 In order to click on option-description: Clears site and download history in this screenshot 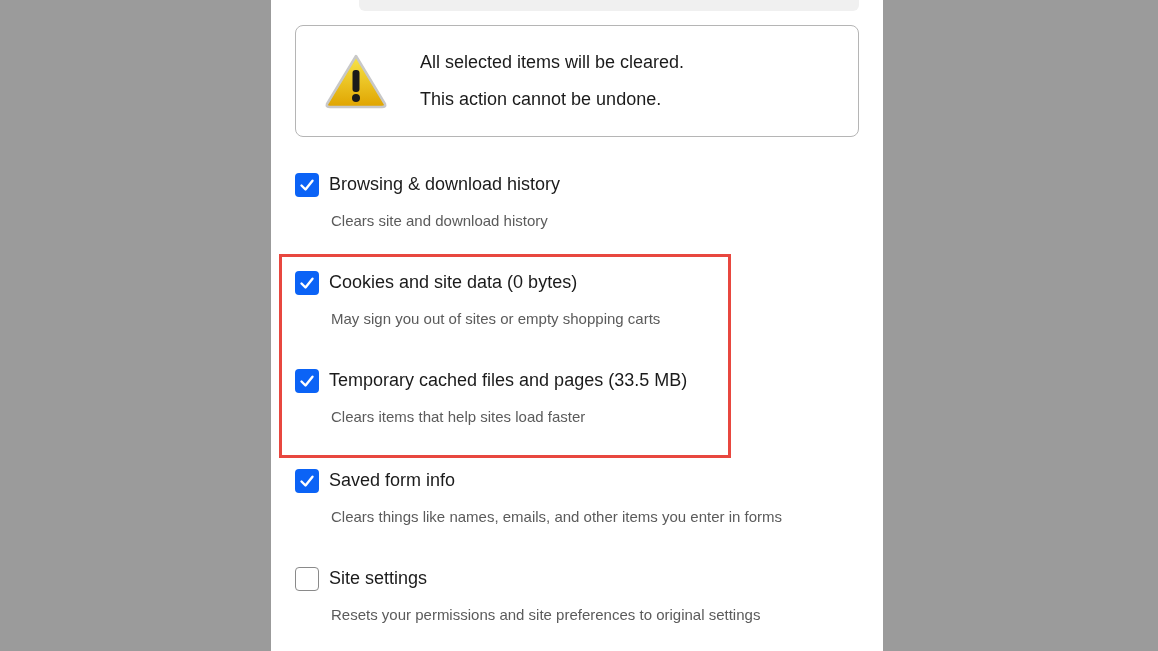, I will do `click(440, 221)`.